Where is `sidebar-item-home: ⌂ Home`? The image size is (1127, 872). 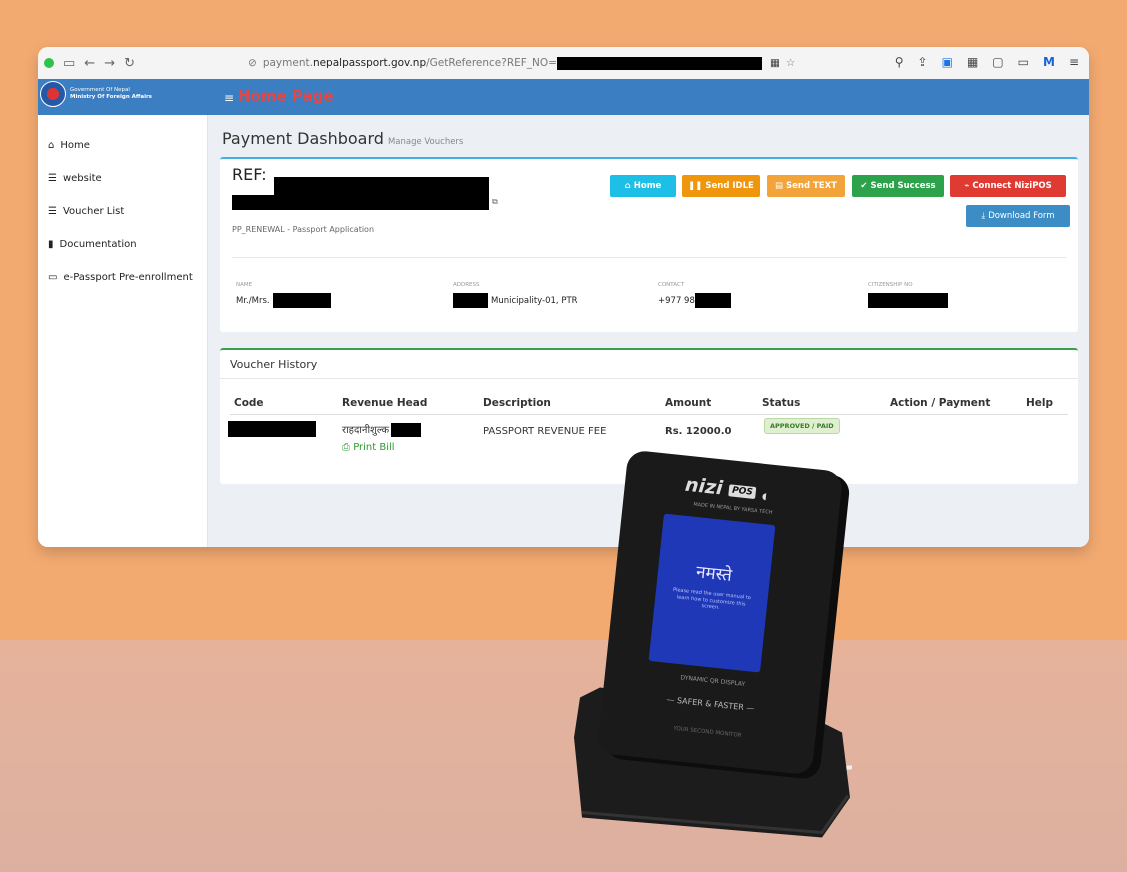
sidebar-item-home: ⌂ Home is located at coordinates (69, 145).